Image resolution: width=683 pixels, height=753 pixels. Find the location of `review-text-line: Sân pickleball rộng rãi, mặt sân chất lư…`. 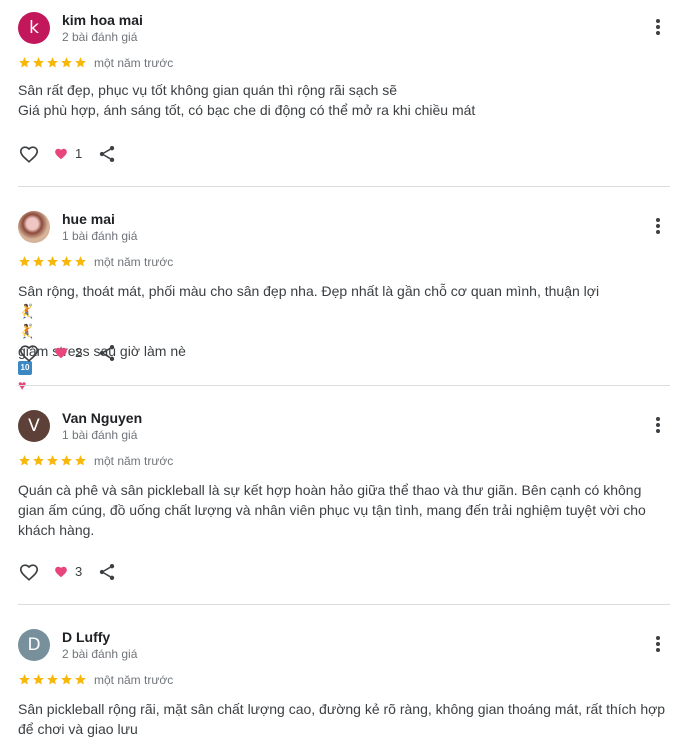

review-text-line: Sân pickleball rộng rãi, mặt sân chất lư… is located at coordinates (342, 709).